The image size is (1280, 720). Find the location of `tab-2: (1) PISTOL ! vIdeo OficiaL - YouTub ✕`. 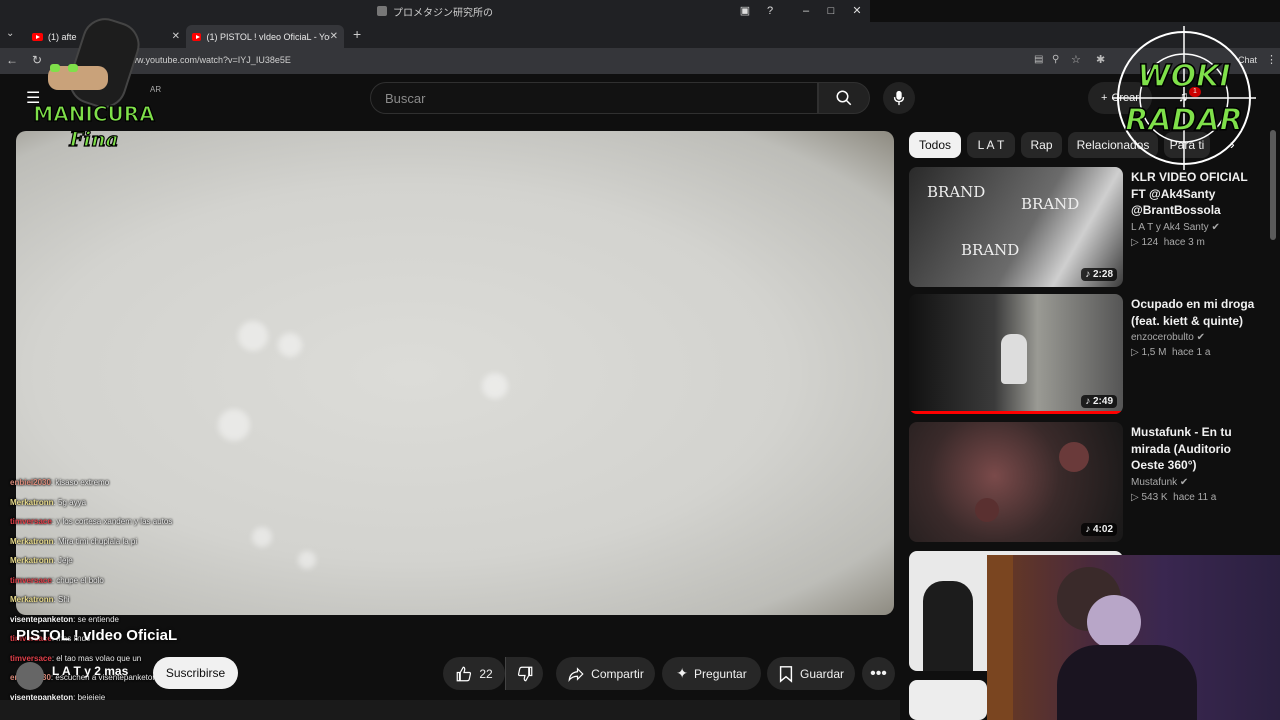

tab-2: (1) PISTOL ! vIdeo OficiaL - YouTub ✕ is located at coordinates (265, 36).